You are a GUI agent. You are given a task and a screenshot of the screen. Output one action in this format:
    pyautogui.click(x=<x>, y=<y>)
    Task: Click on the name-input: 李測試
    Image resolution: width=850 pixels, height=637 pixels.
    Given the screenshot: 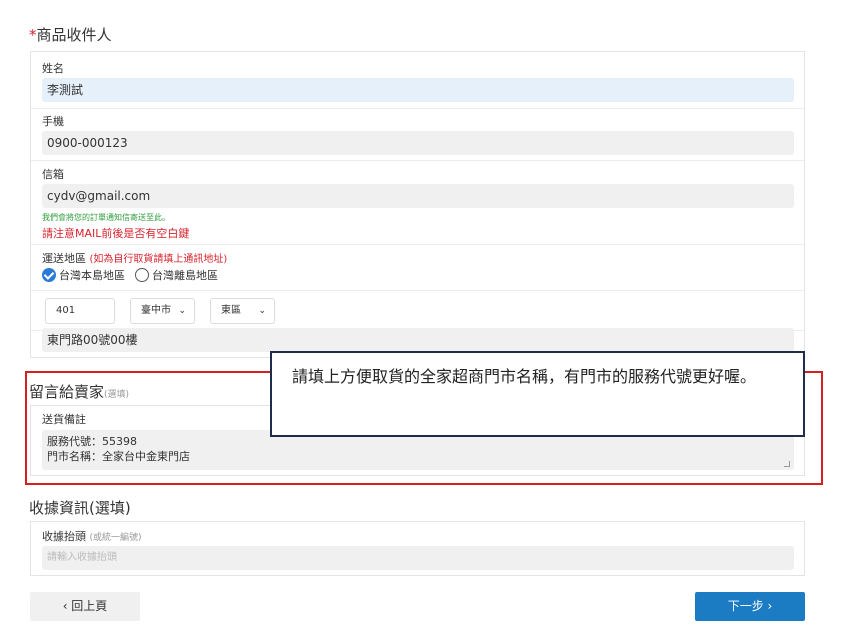 What is the action you would take?
    pyautogui.click(x=418, y=90)
    